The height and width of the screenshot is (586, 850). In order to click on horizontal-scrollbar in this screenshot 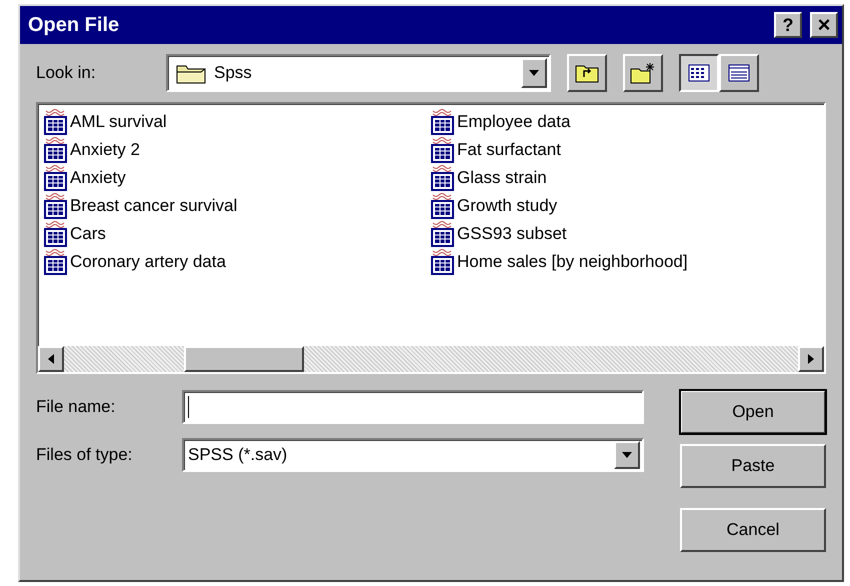, I will do `click(431, 359)`.